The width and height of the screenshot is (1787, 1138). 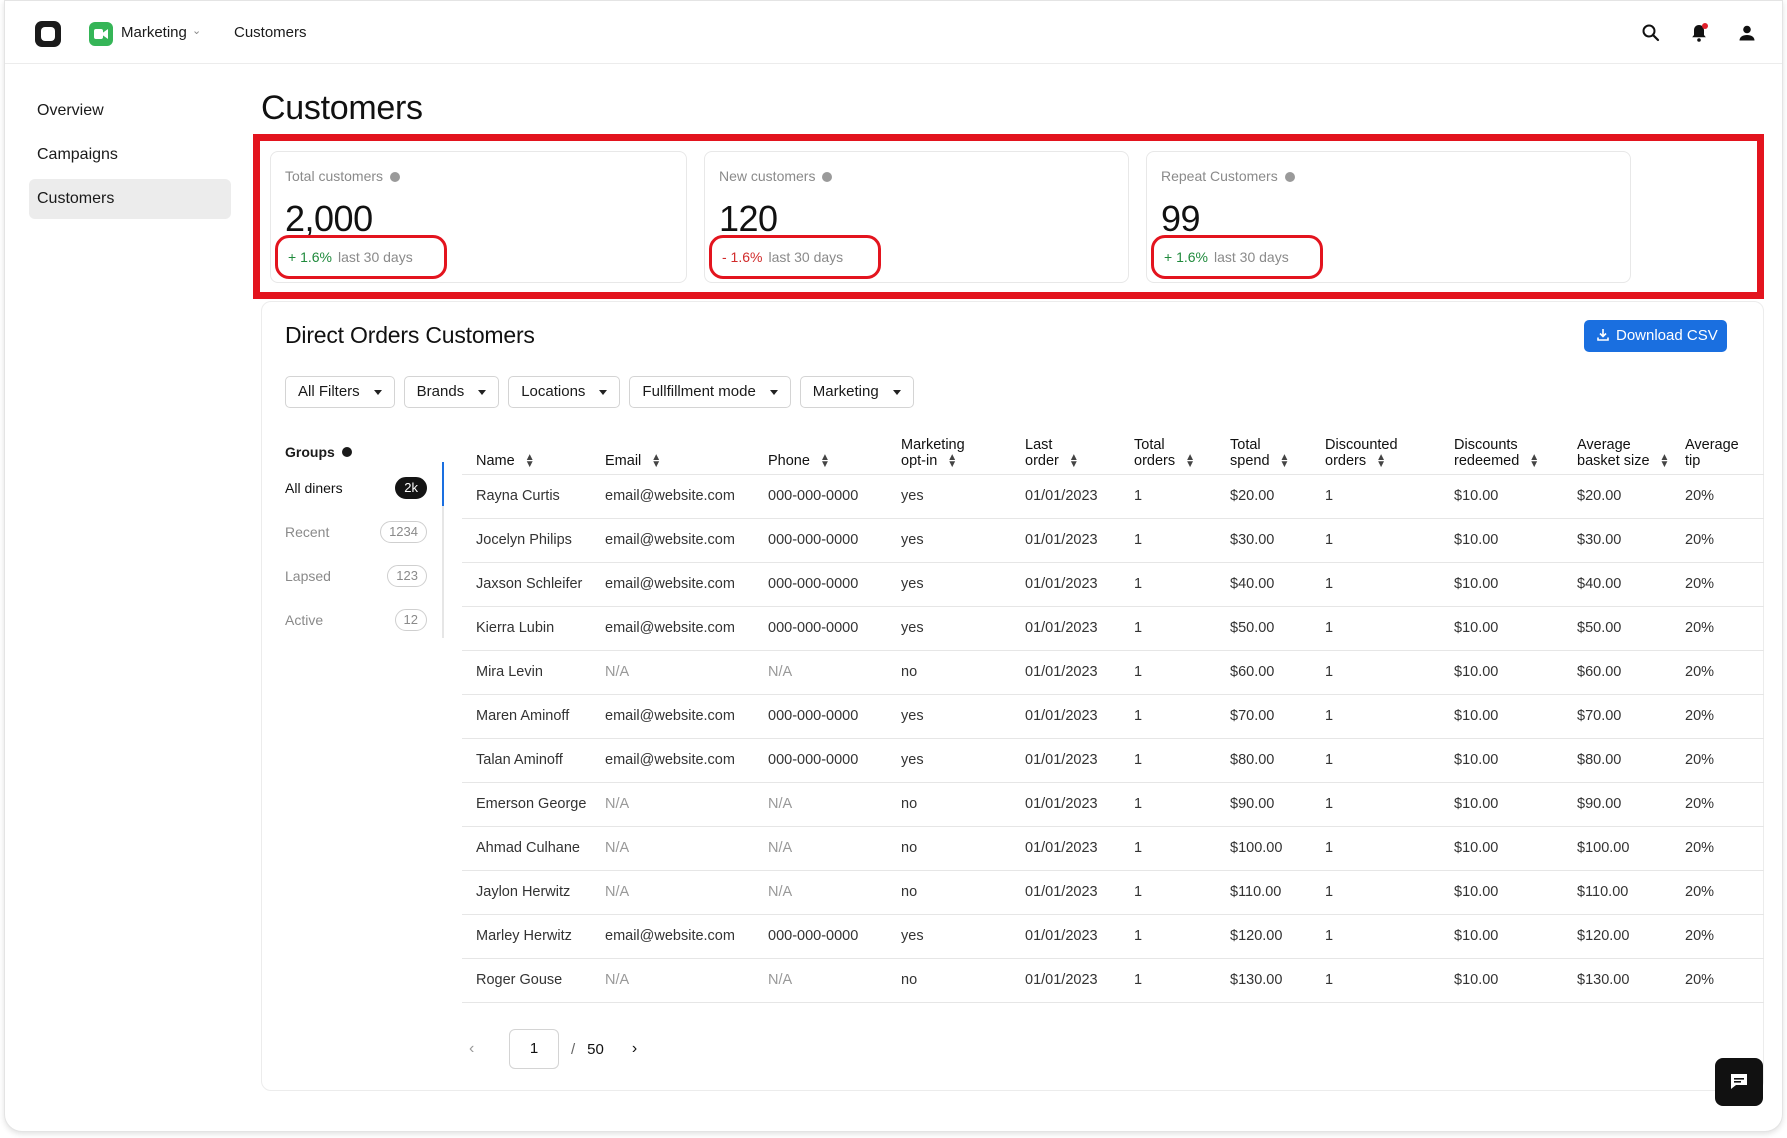 I want to click on group-item-all-diners: All diners 2k, so click(x=365, y=488).